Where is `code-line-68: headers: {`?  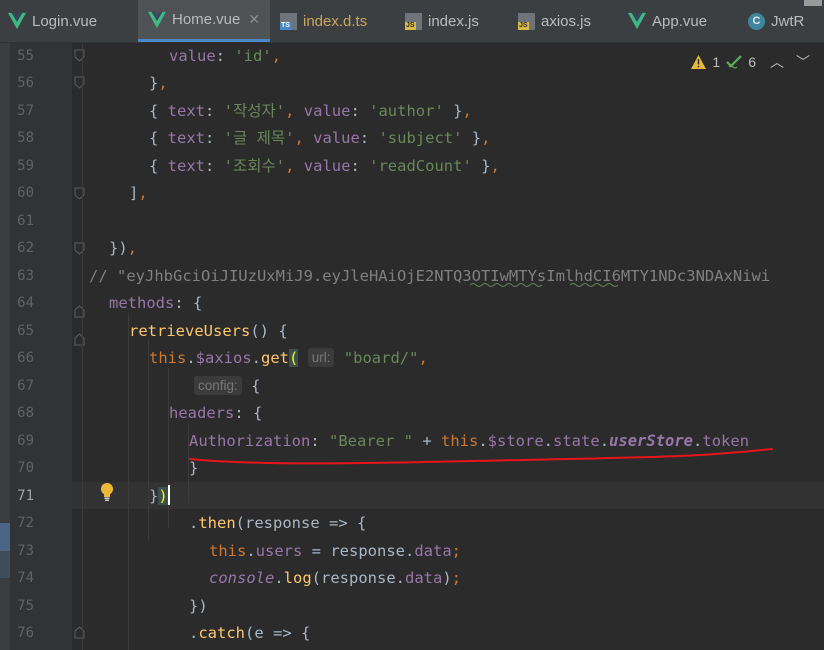 code-line-68: headers: { is located at coordinates (216, 413).